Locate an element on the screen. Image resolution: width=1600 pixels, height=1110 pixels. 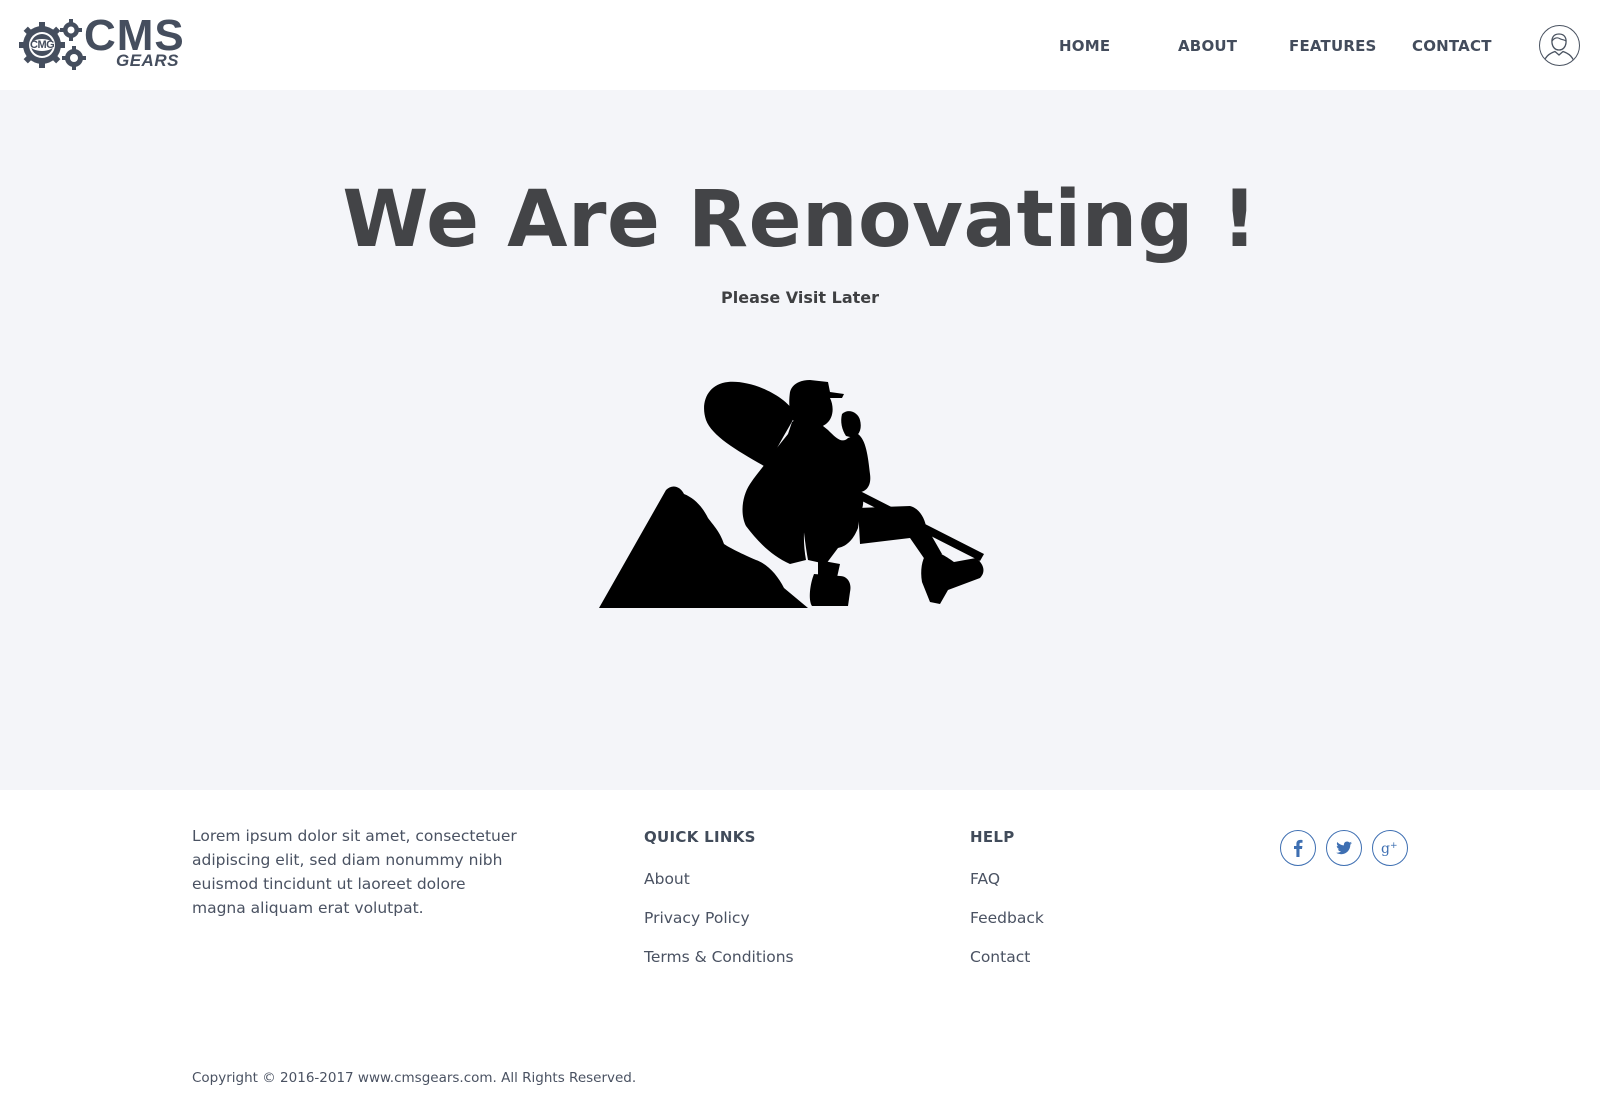
help-heading: HELP is located at coordinates (992, 837).